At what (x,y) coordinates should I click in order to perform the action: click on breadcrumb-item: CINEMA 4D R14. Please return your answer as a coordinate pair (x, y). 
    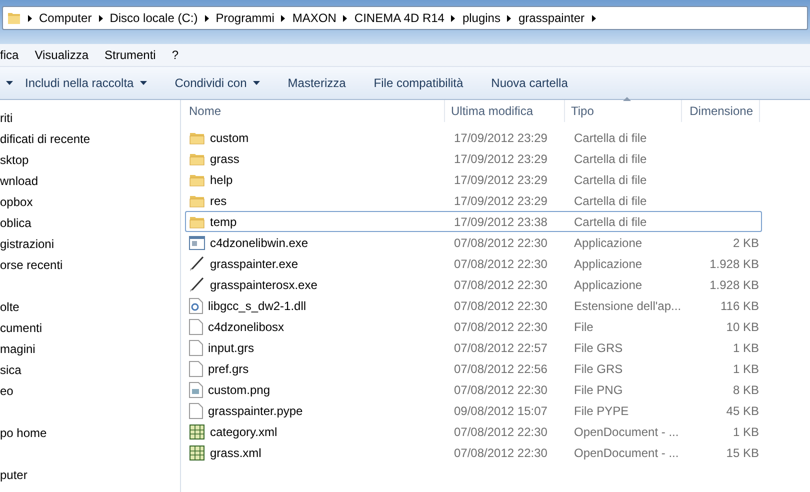
    Looking at the image, I should click on (399, 18).